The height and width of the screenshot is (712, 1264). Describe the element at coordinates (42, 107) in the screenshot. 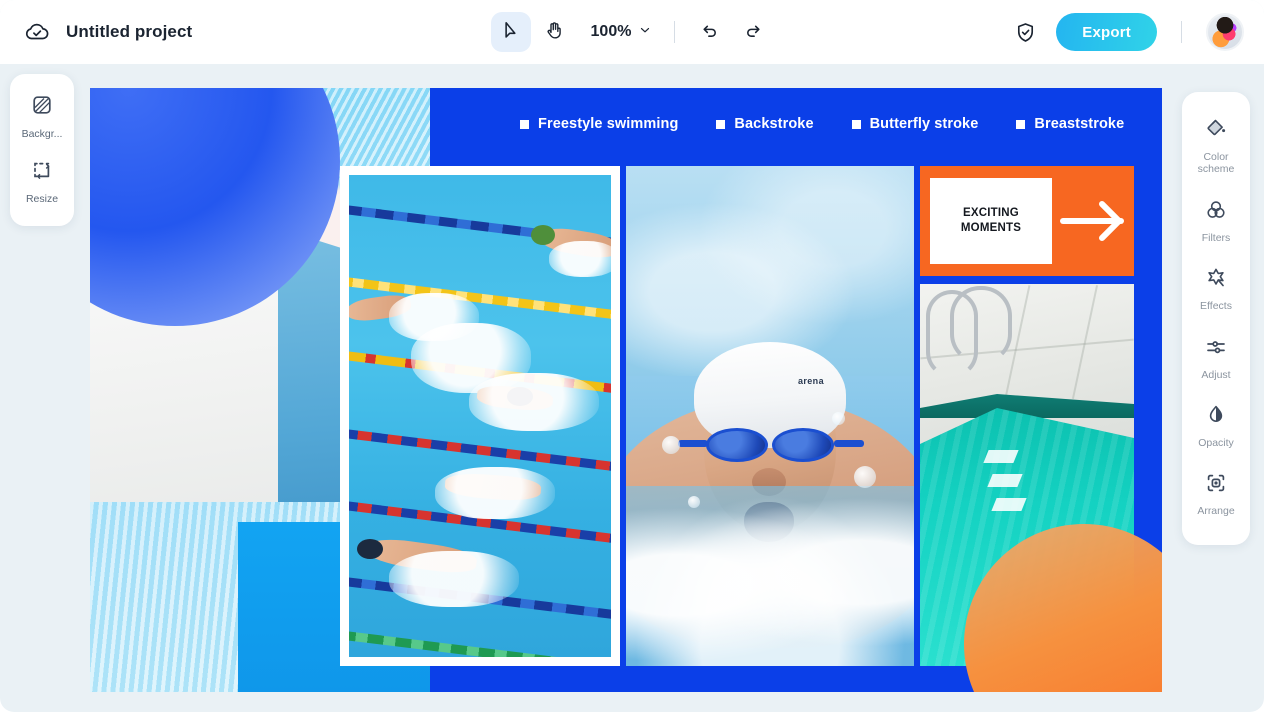

I see `background-pattern-icon` at that location.